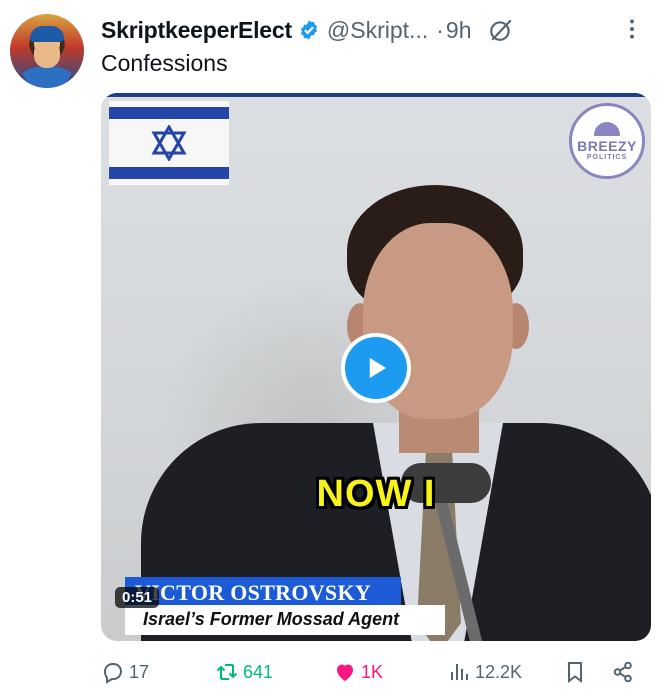  I want to click on author-display-name: SkriptkeeperElect, so click(196, 30).